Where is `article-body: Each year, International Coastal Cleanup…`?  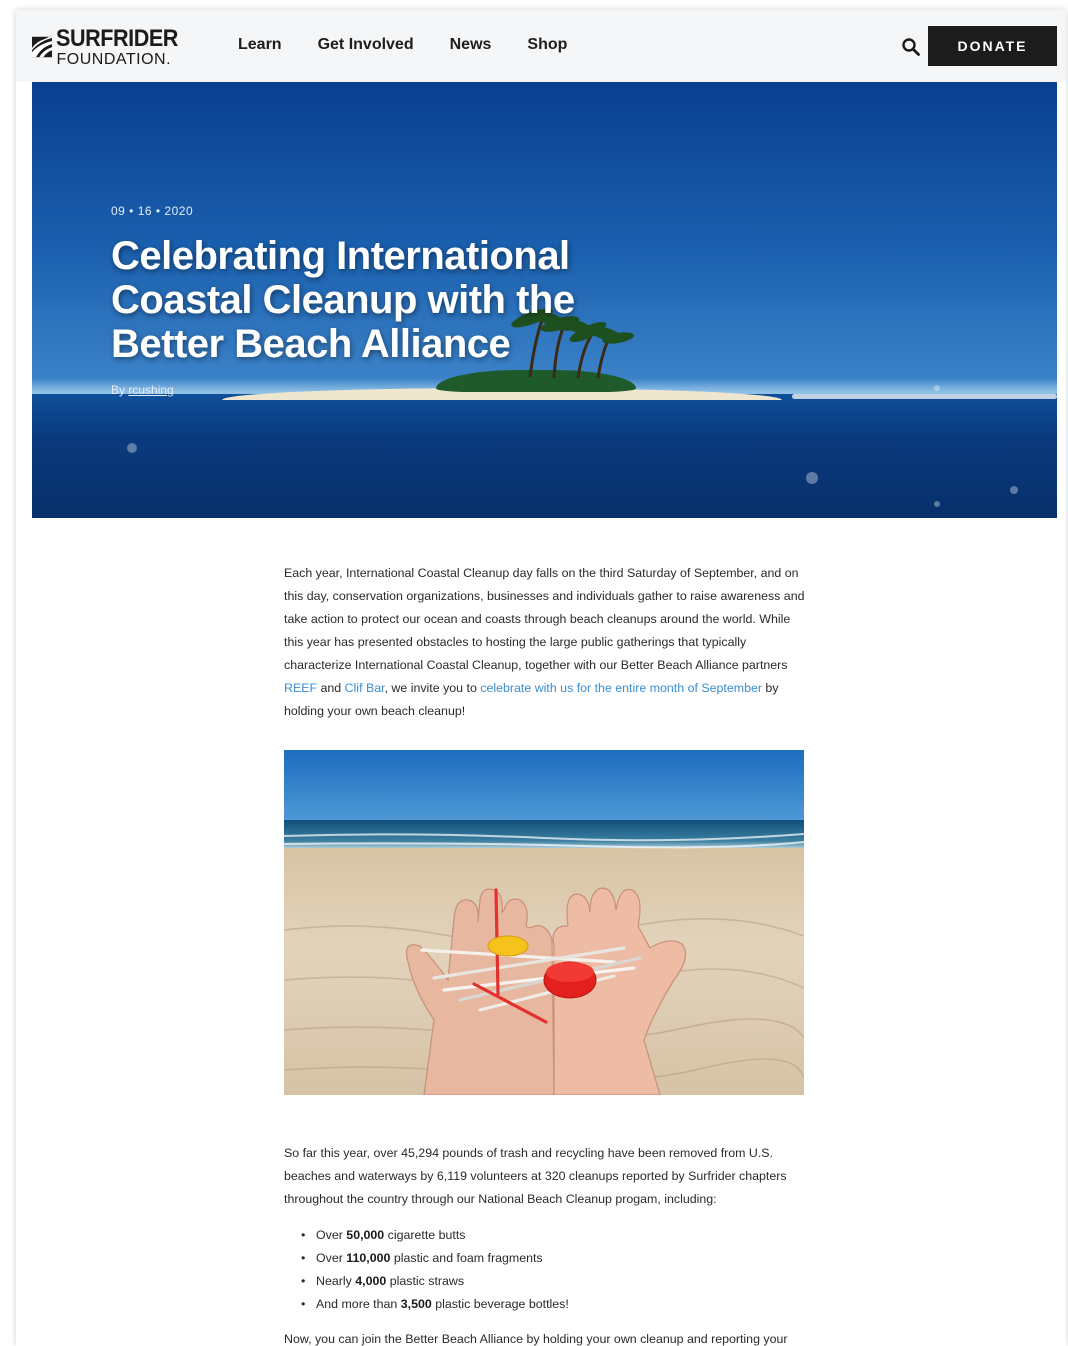
article-body: Each year, International Coastal Cleanup… is located at coordinates (546, 642).